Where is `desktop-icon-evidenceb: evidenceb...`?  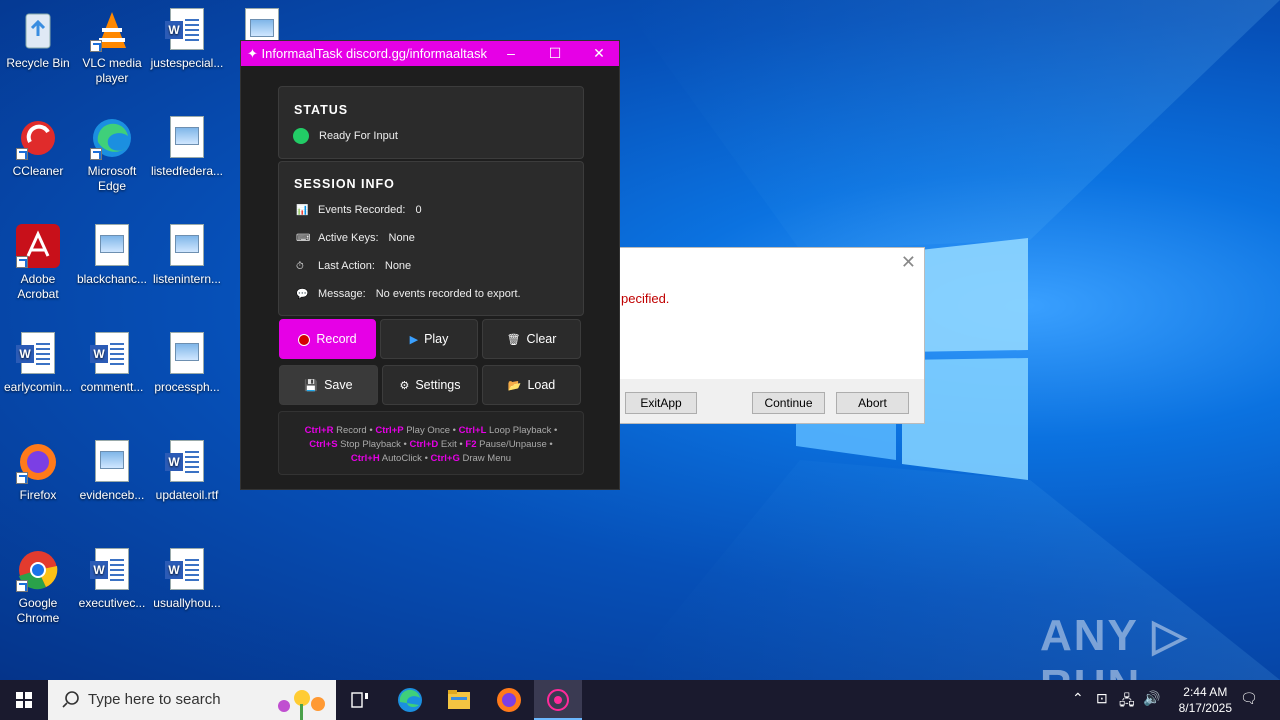 desktop-icon-evidenceb: evidenceb... is located at coordinates (112, 471).